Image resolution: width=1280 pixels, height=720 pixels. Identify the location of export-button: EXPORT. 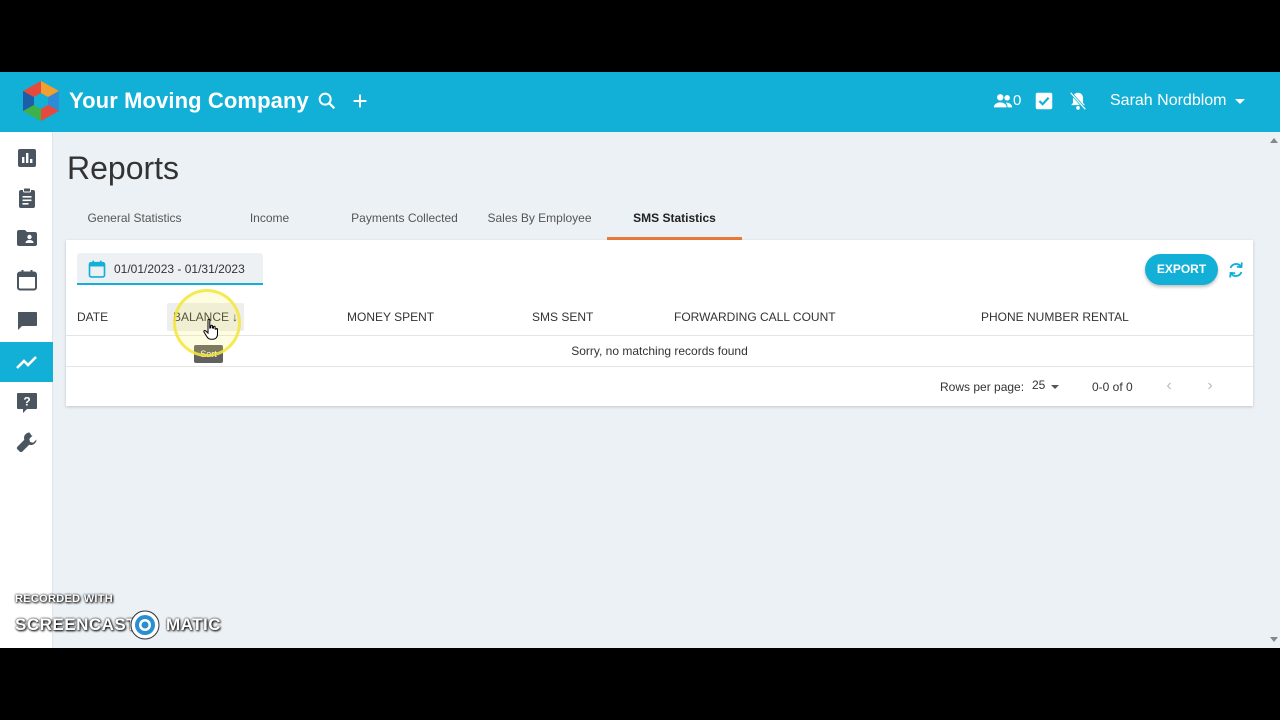
(1181, 269).